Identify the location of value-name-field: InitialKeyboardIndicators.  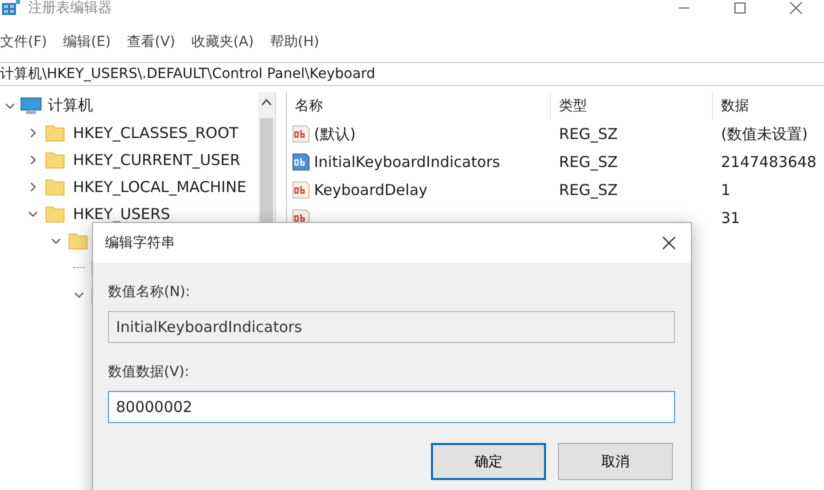
(391, 327).